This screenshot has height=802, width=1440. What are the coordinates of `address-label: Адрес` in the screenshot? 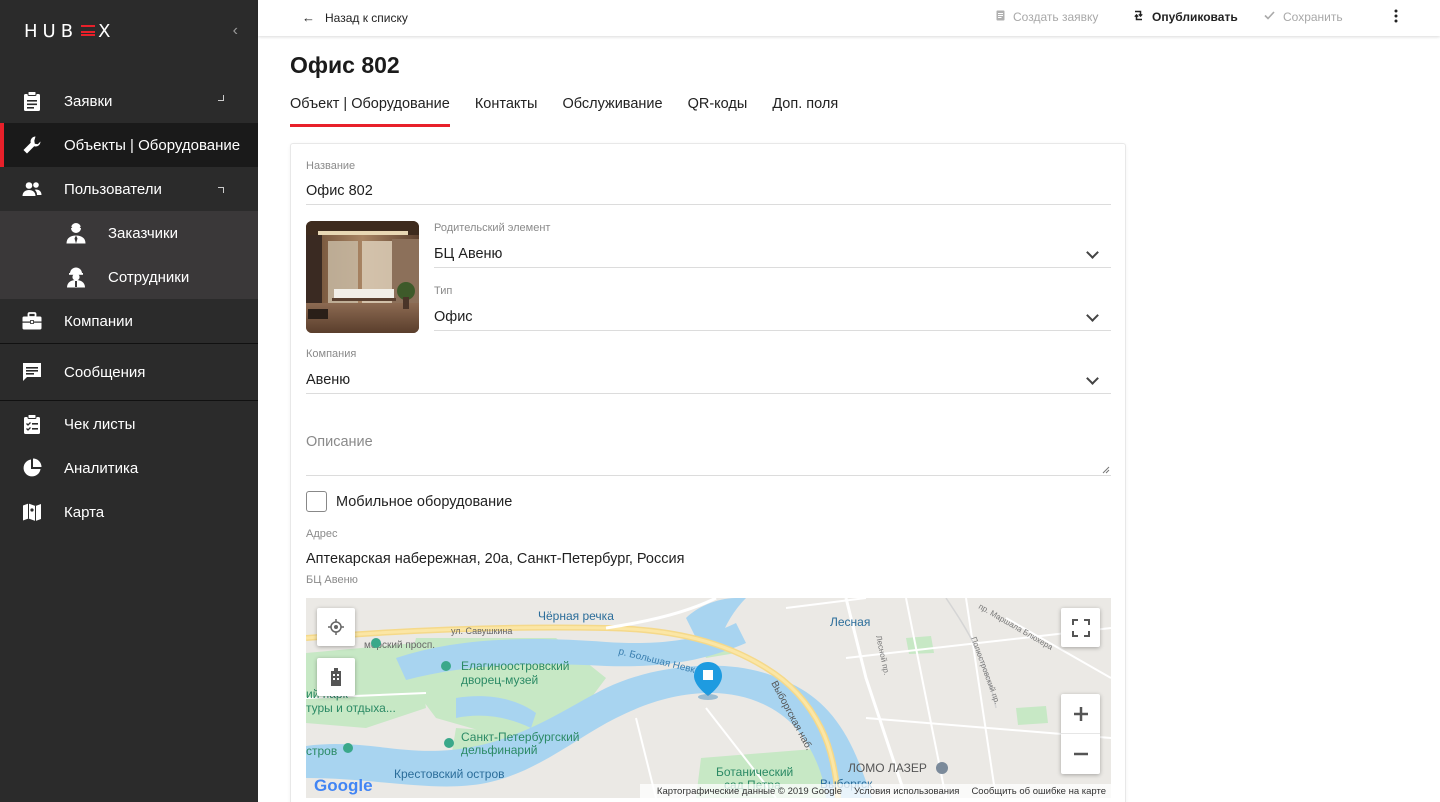 It's located at (322, 534).